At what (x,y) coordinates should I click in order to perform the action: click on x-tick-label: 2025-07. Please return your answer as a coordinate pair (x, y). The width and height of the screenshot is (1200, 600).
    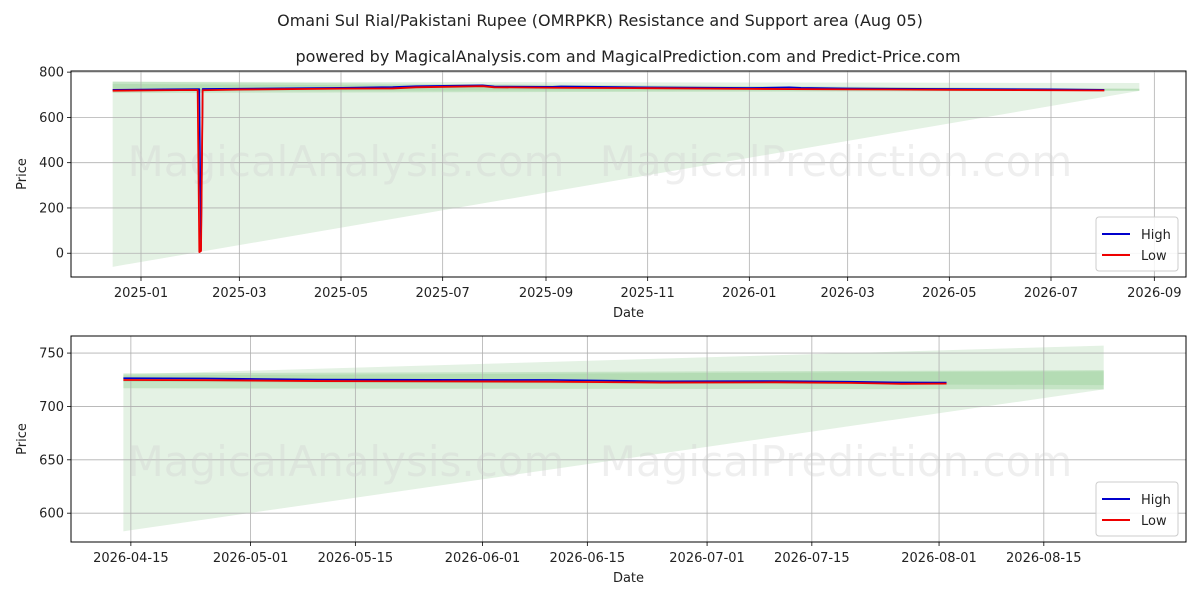
    Looking at the image, I should click on (443, 293).